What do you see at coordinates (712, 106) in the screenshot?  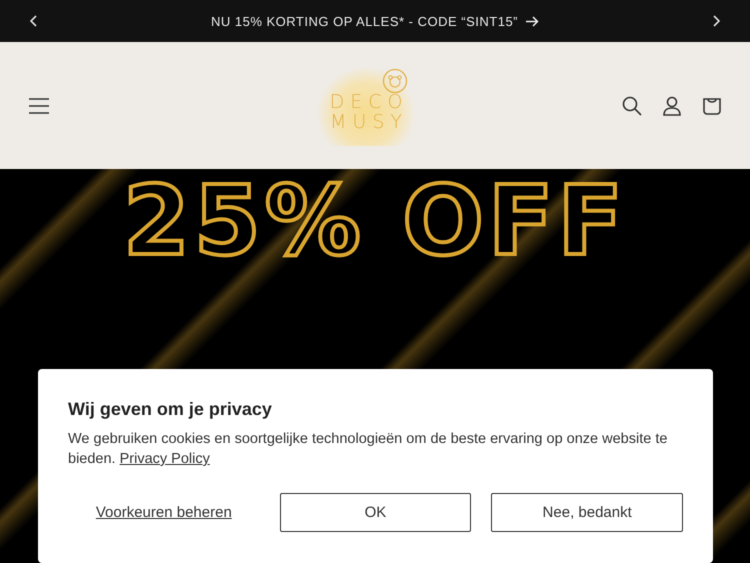 I see `cart-icon` at bounding box center [712, 106].